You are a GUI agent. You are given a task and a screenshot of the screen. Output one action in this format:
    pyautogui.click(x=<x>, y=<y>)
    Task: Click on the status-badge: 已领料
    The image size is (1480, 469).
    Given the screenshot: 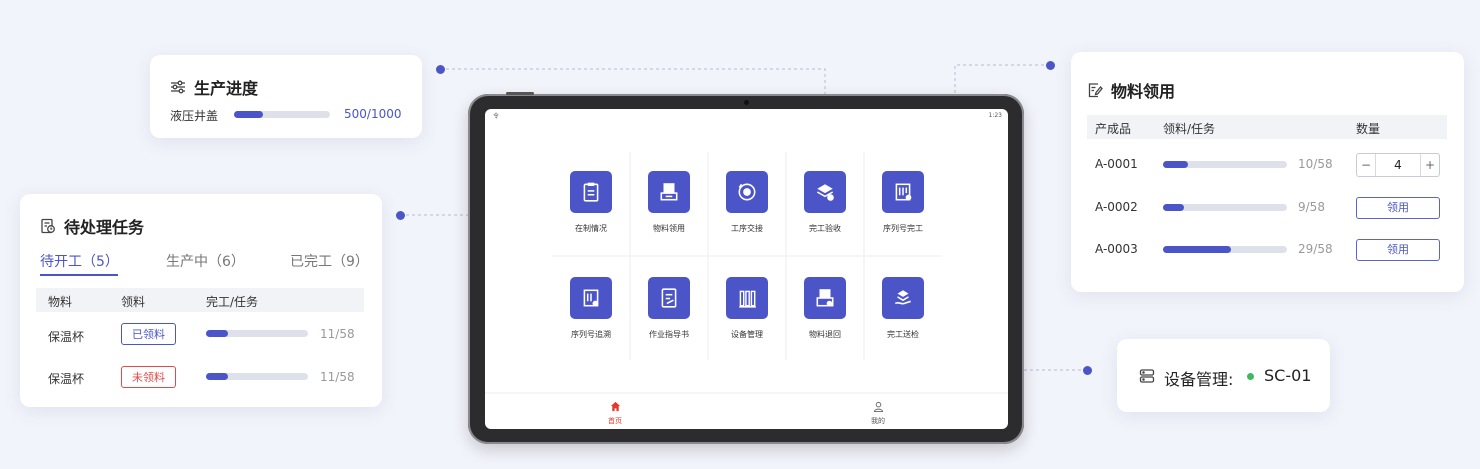 What is the action you would take?
    pyautogui.click(x=148, y=334)
    